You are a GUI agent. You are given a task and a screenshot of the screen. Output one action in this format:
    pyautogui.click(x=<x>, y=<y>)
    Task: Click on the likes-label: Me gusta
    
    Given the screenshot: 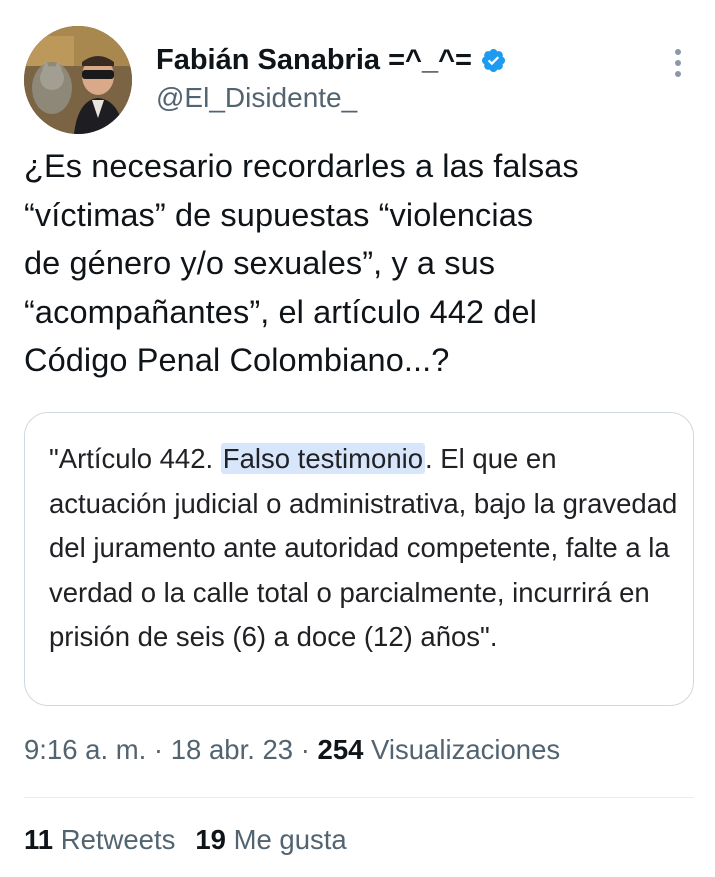 What is the action you would take?
    pyautogui.click(x=286, y=839)
    